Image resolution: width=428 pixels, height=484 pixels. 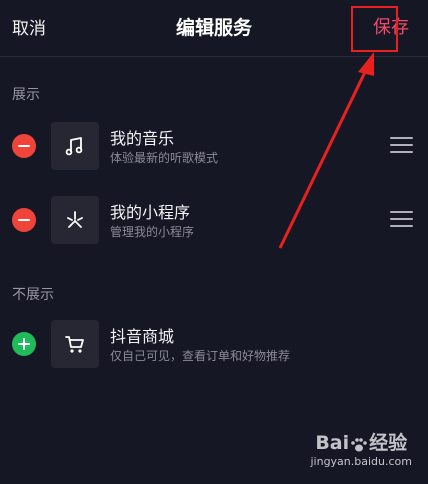 I want to click on section-label-hidden: 不展示, so click(x=33, y=295).